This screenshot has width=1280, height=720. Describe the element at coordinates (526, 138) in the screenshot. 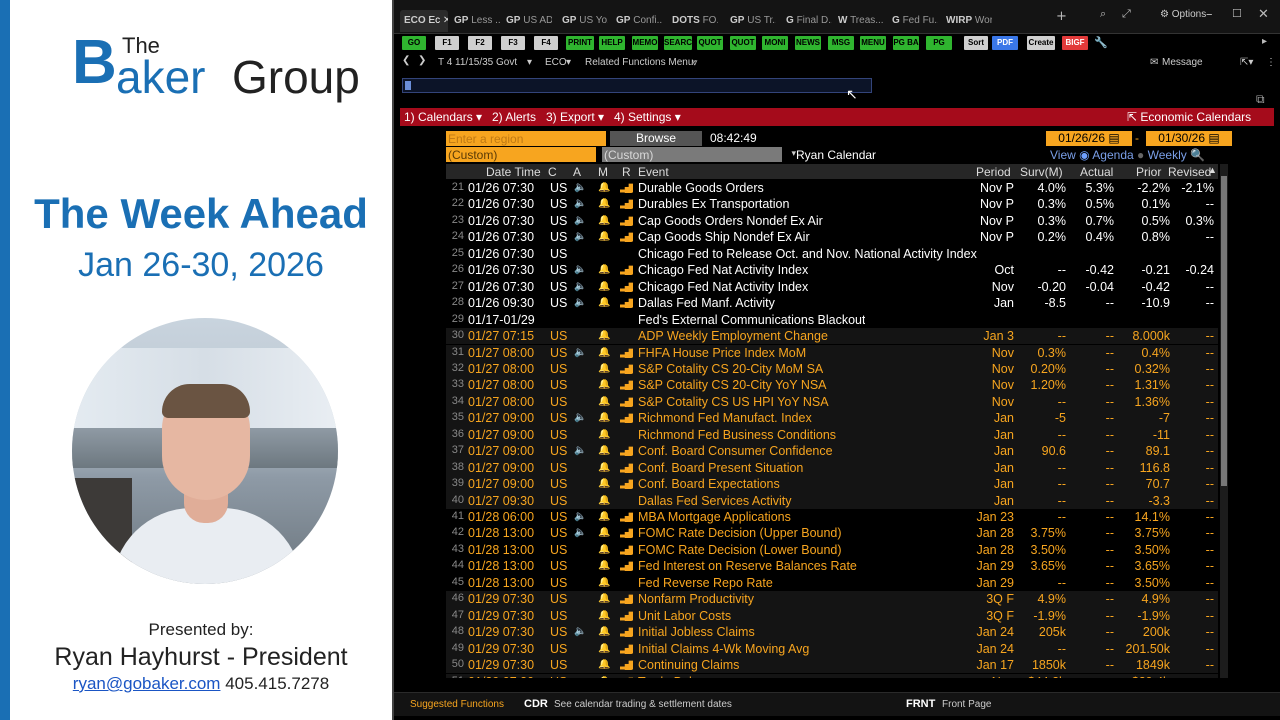

I see `region-input: Enter a region` at that location.